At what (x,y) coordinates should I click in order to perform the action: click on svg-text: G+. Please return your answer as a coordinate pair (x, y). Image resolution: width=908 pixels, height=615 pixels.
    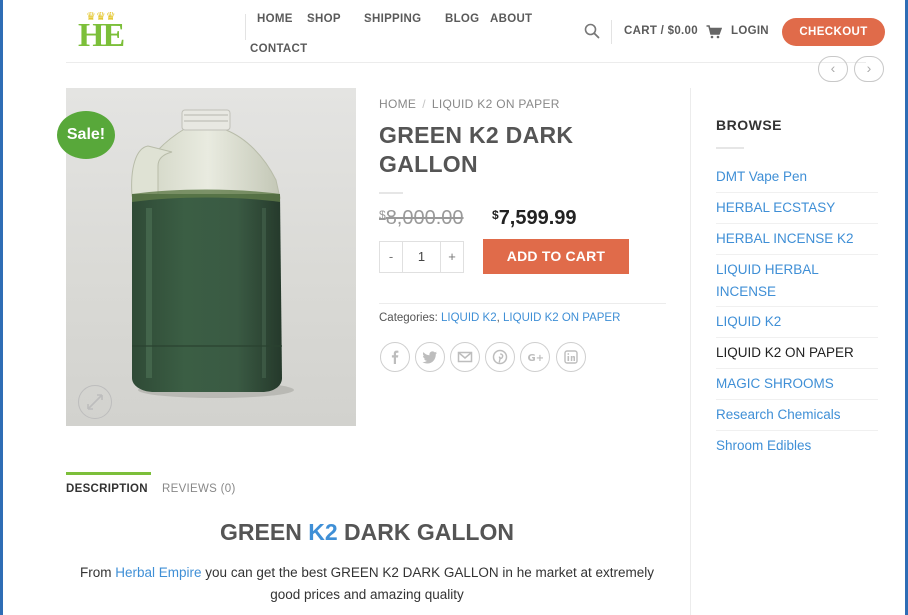
    Looking at the image, I should click on (536, 358).